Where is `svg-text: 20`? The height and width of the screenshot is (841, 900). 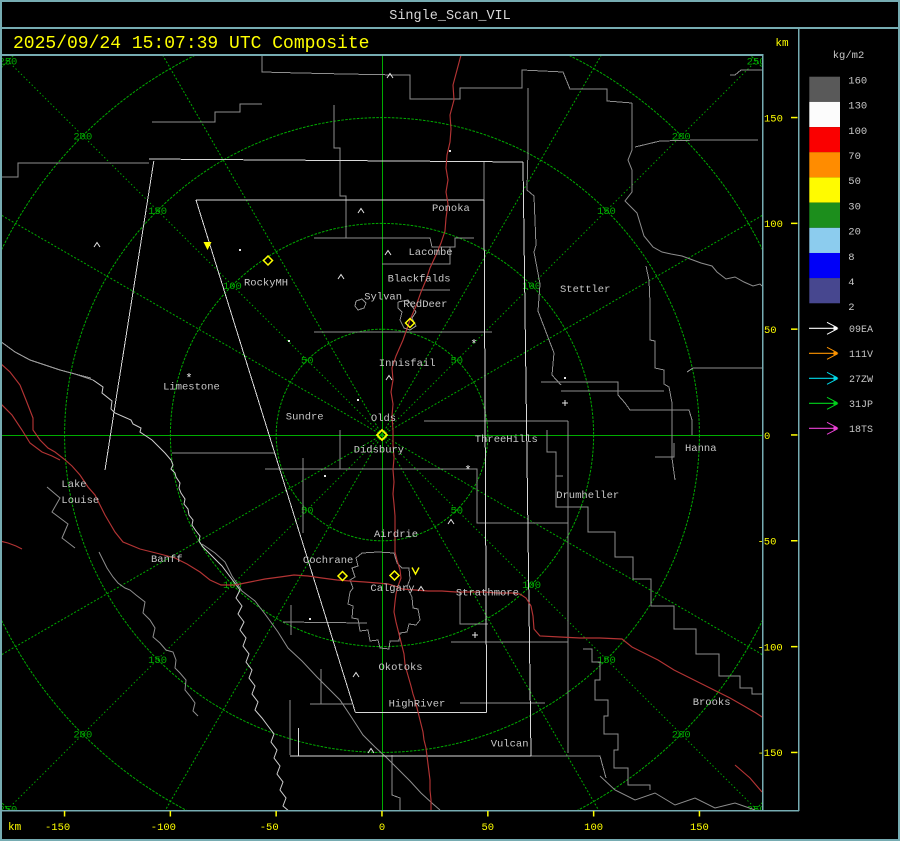
svg-text: 20 is located at coordinates (854, 233).